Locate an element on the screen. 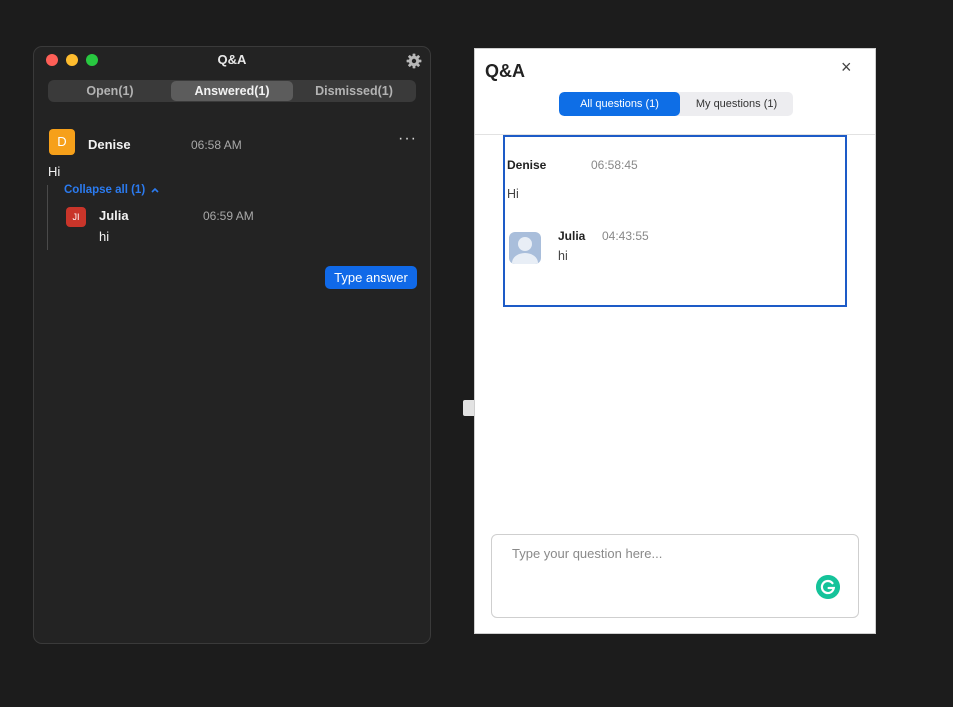 This screenshot has height=707, width=953. question-item: Denise 06:58:45 Hi Julia 04:43:55 hi is located at coordinates (675, 221).